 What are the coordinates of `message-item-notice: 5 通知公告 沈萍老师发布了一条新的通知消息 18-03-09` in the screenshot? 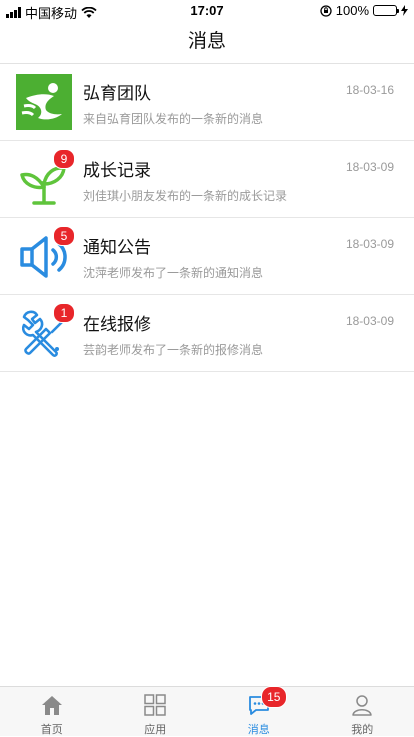 It's located at (207, 256).